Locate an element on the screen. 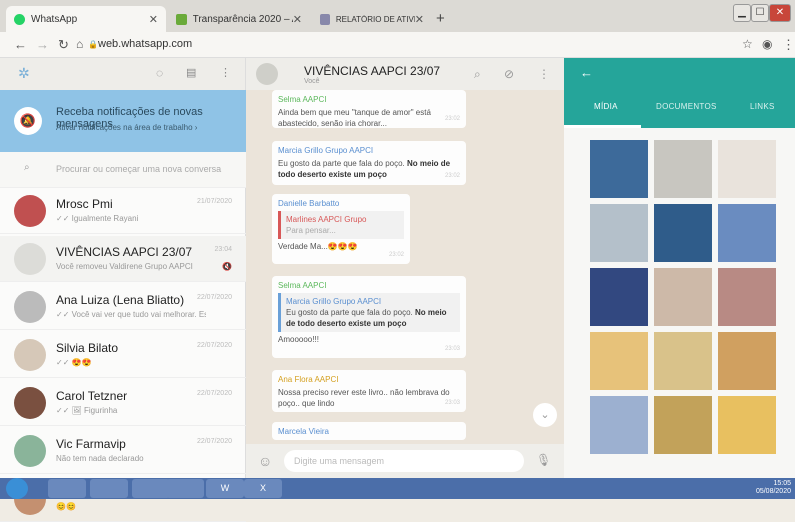 This screenshot has width=795, height=522. taskbar-media is located at coordinates (109, 488).